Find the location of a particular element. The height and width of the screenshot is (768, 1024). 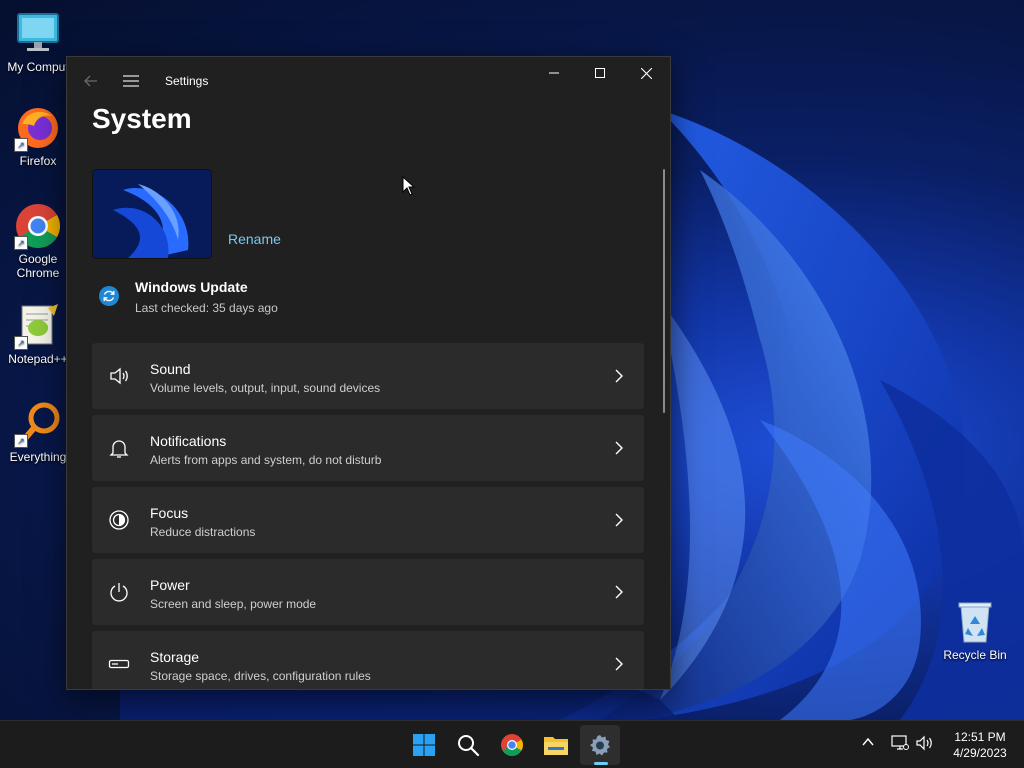

page-title: System is located at coordinates (142, 118).